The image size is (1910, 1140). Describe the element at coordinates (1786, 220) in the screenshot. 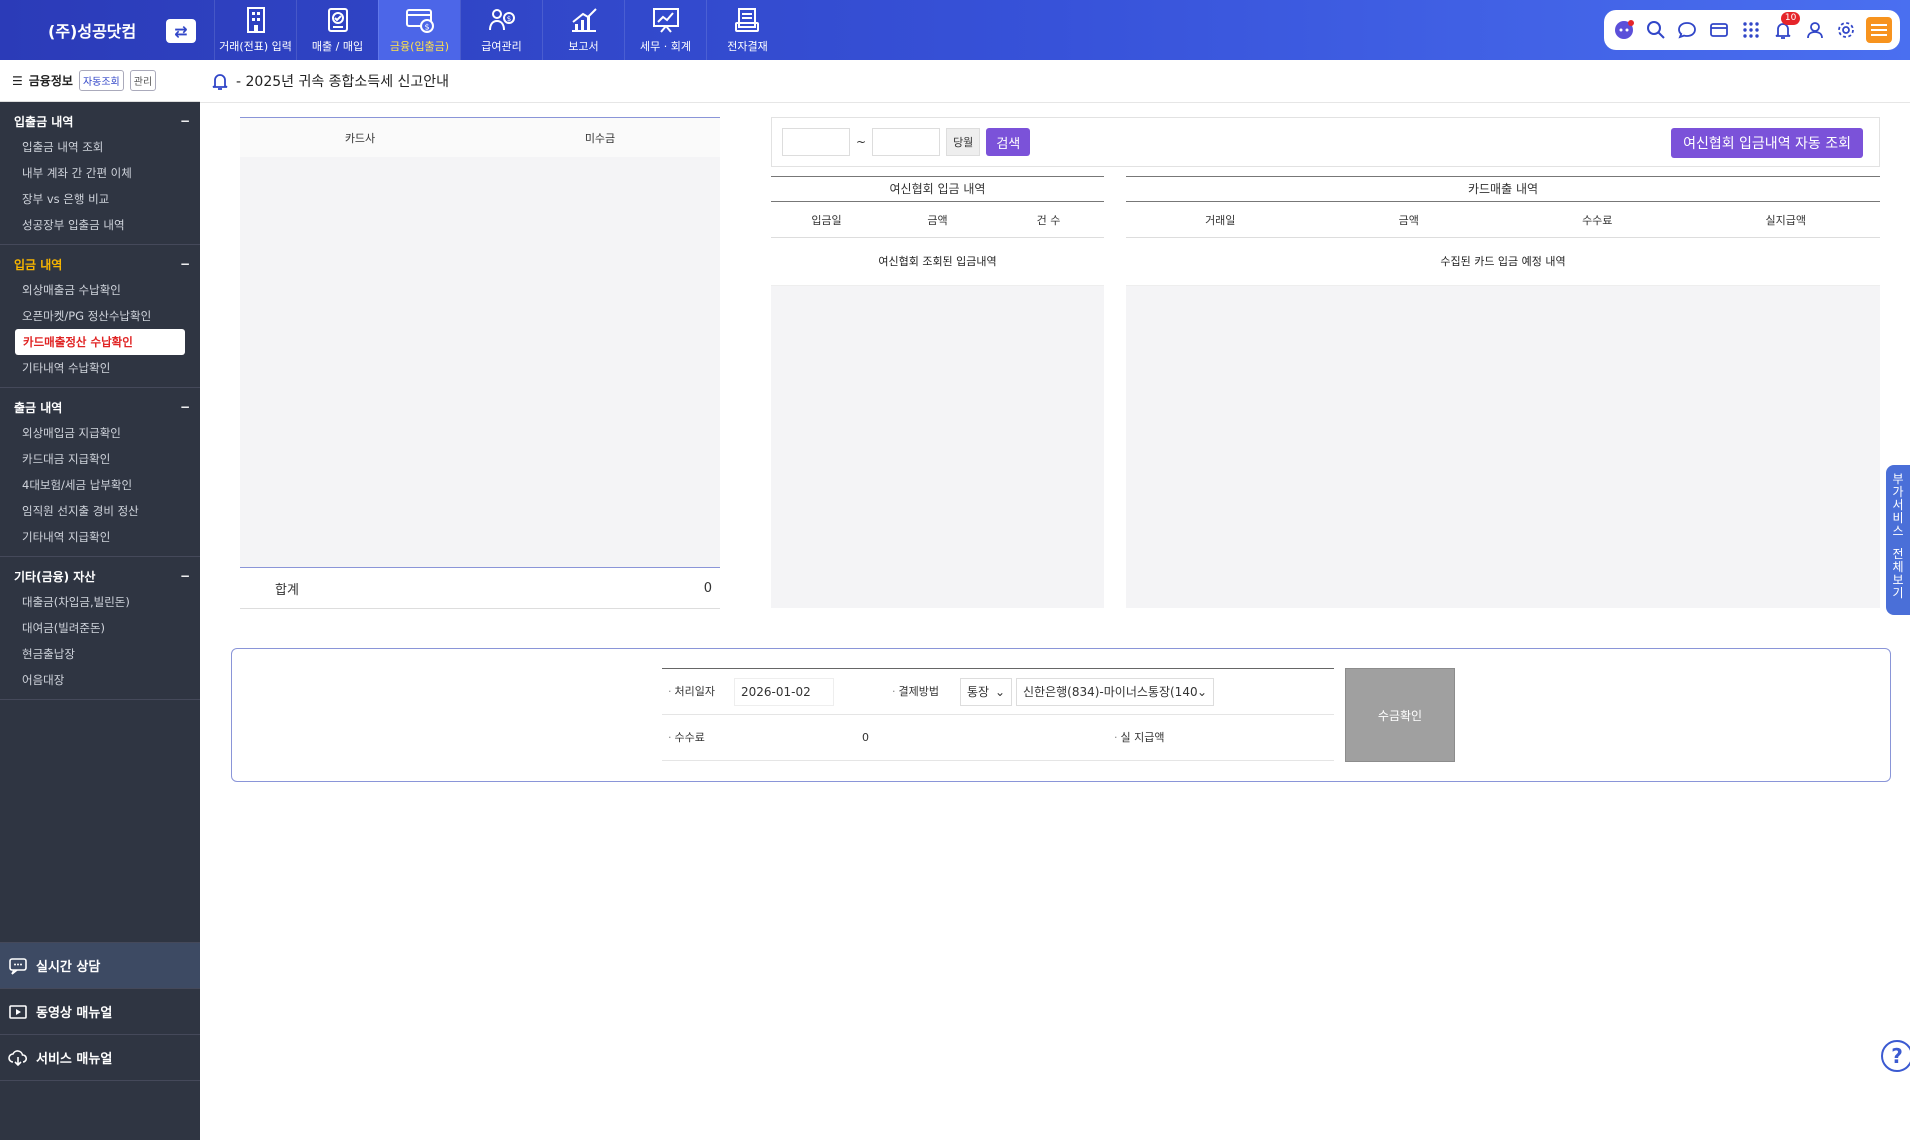

I see `column-header: 실지급액` at that location.